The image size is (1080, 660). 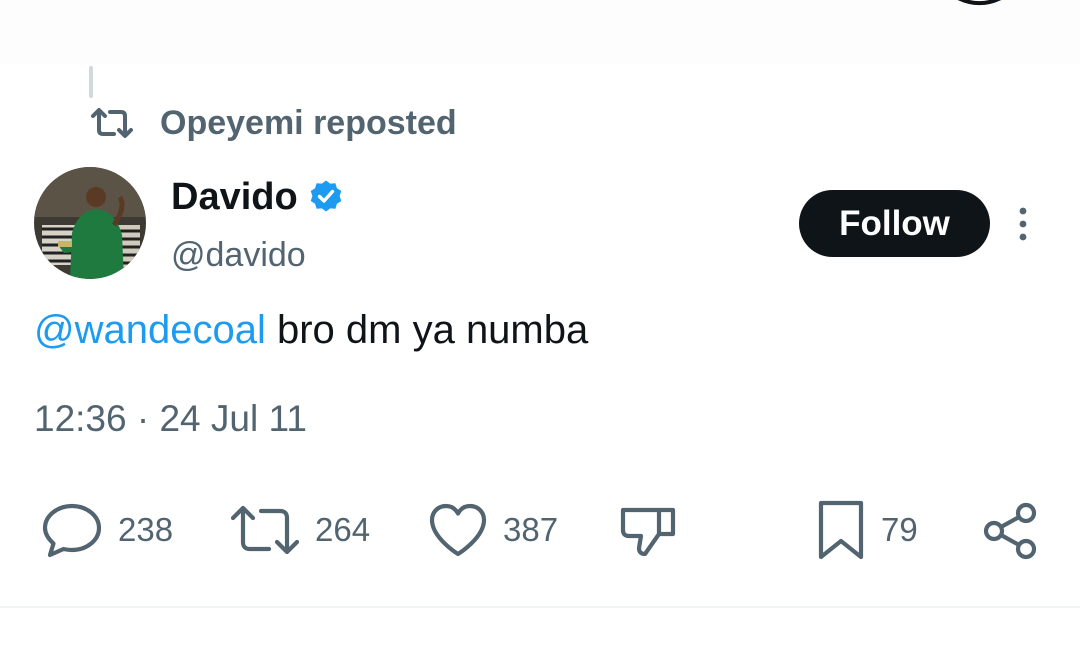 I want to click on more-vertical-icon, so click(x=1023, y=224).